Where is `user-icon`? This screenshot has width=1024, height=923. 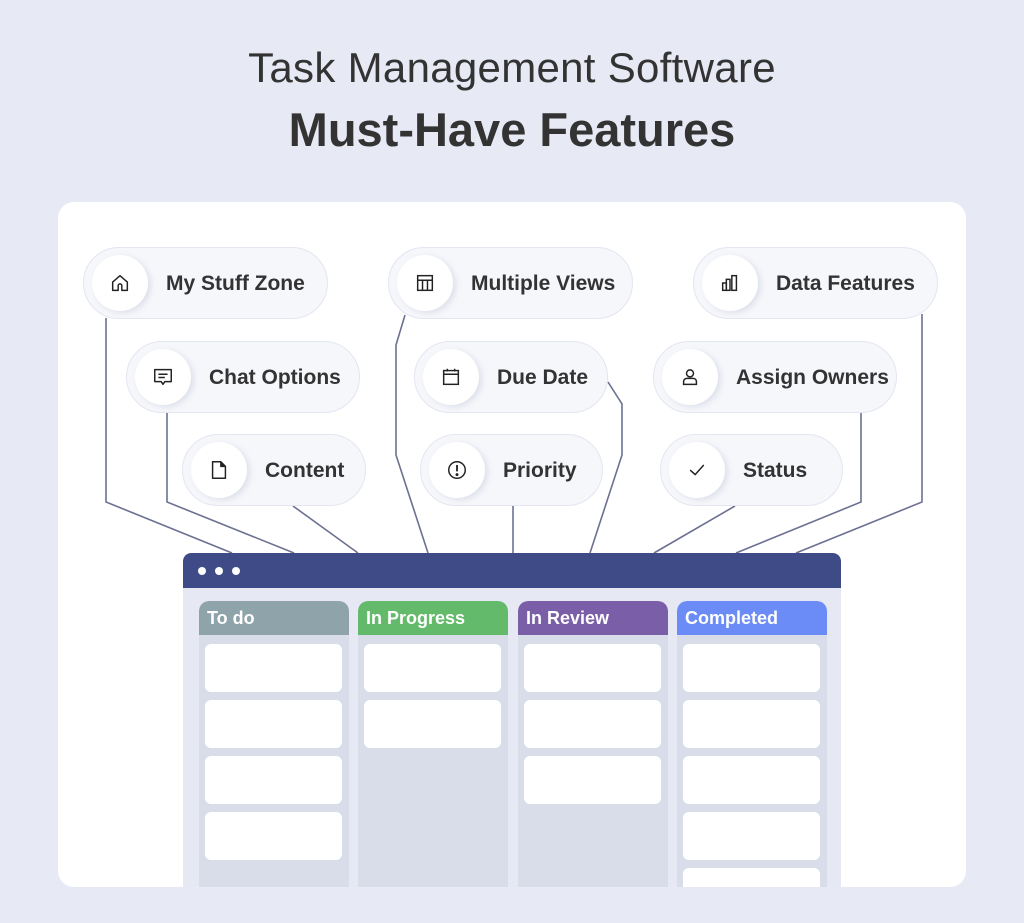
user-icon is located at coordinates (690, 377).